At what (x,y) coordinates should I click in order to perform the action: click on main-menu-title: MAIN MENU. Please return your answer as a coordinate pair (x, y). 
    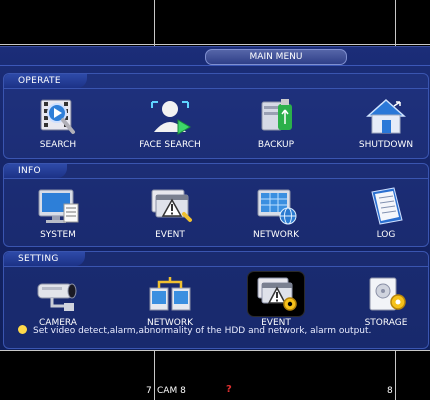
    Looking at the image, I should click on (276, 57).